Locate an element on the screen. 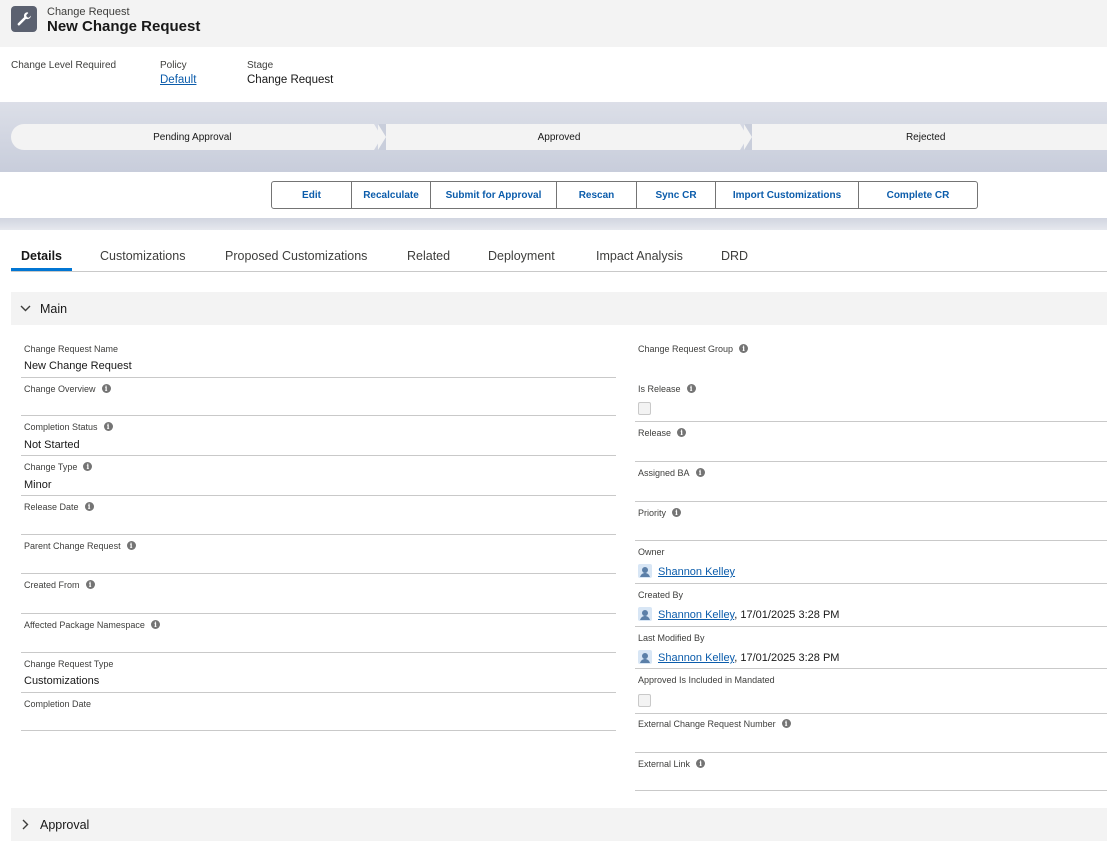  path-stage-rejected: Rejected is located at coordinates (925, 137).